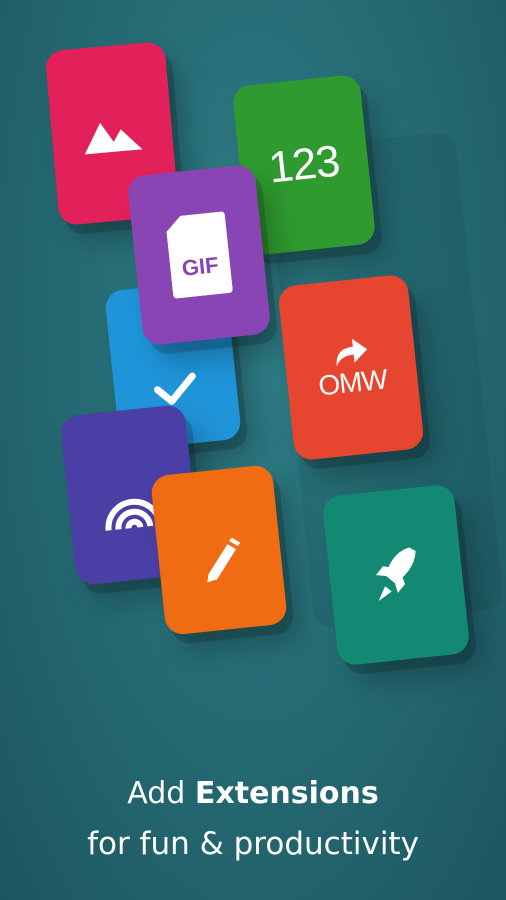 This screenshot has width=506, height=900. I want to click on caption-subtitle: for fun & productivity, so click(253, 844).